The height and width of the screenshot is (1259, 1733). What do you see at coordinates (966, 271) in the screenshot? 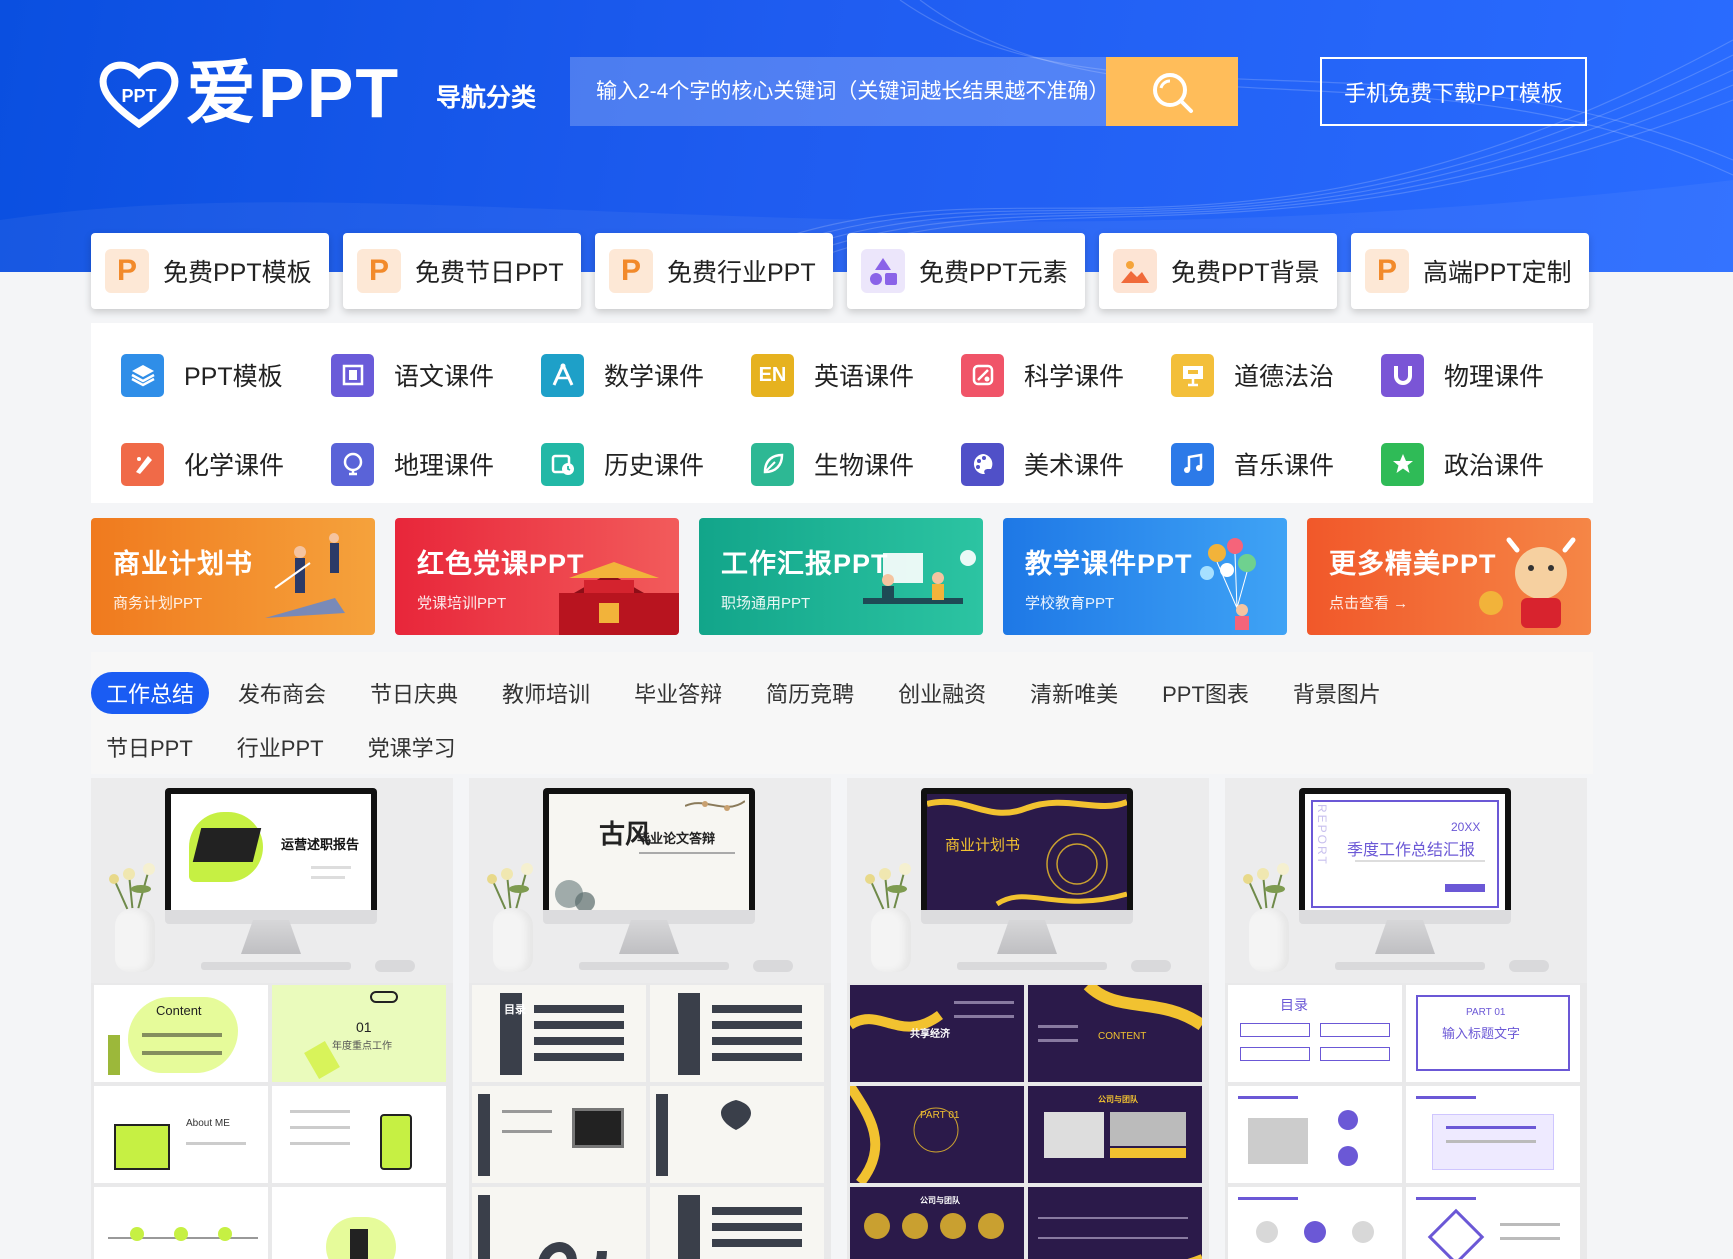
I see `card-free-ppt-elements: 免费PPT元素` at bounding box center [966, 271].